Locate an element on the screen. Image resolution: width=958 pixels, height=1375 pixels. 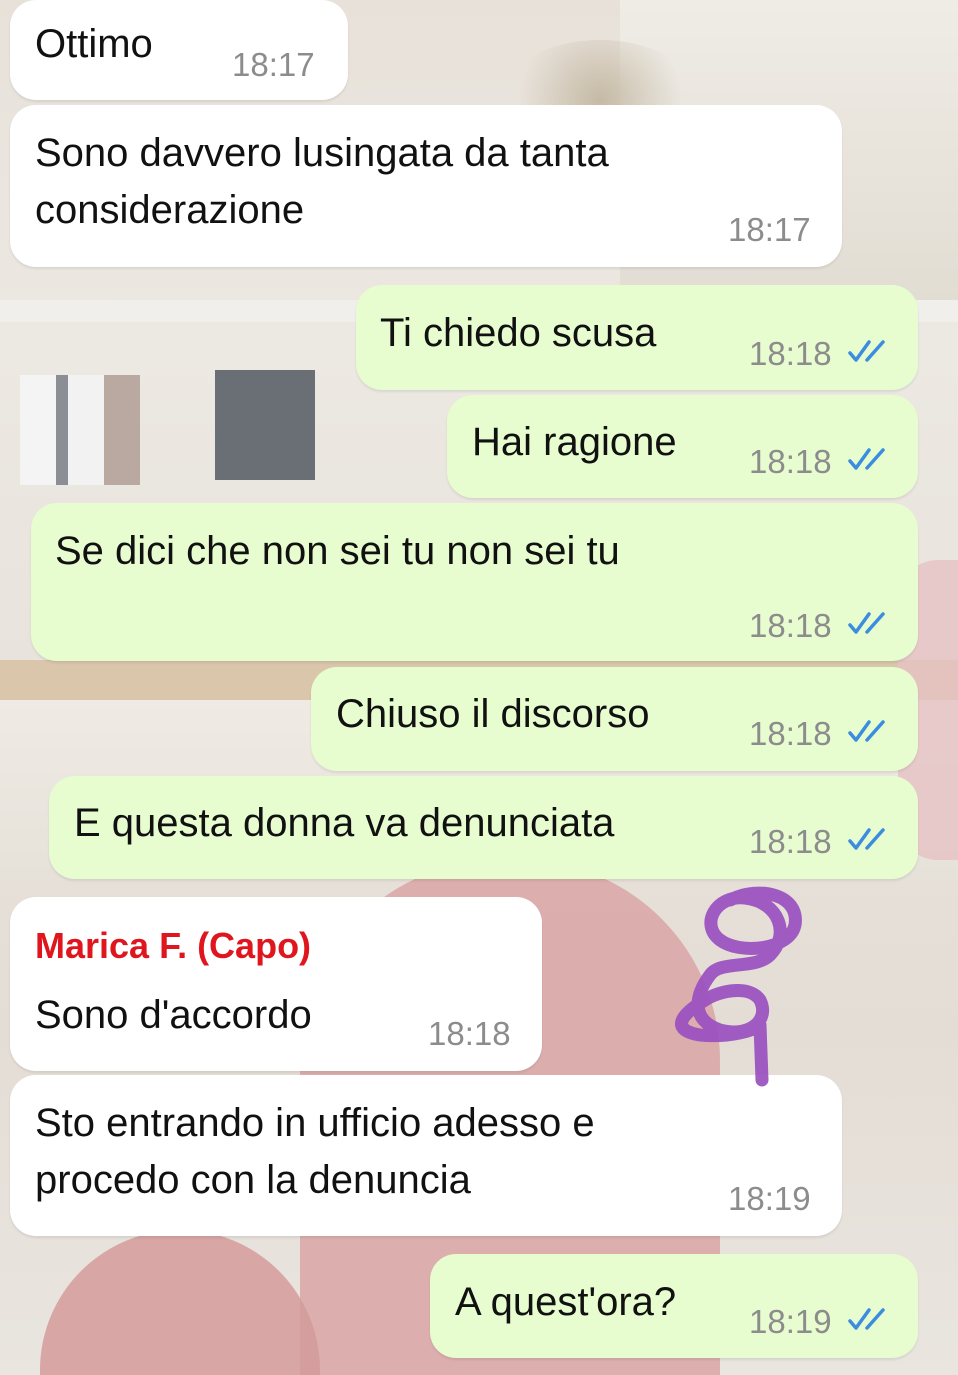
message-text: Hai ragione is located at coordinates (574, 442).